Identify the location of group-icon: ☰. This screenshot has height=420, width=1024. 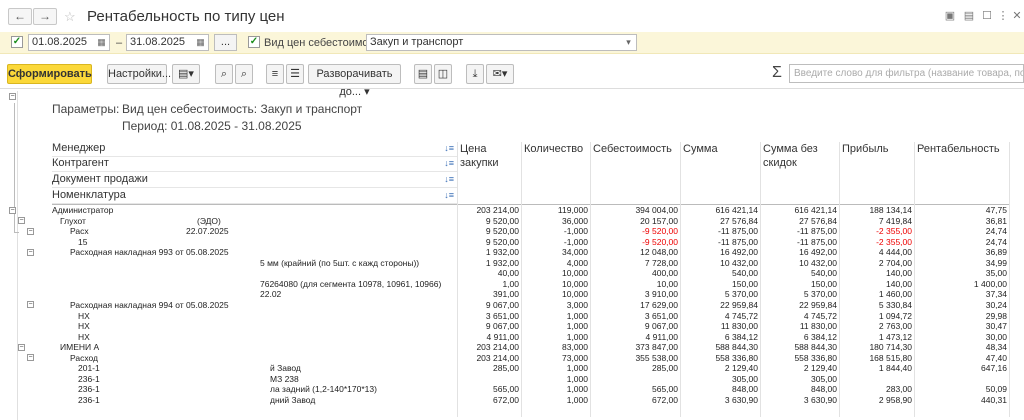
(295, 74).